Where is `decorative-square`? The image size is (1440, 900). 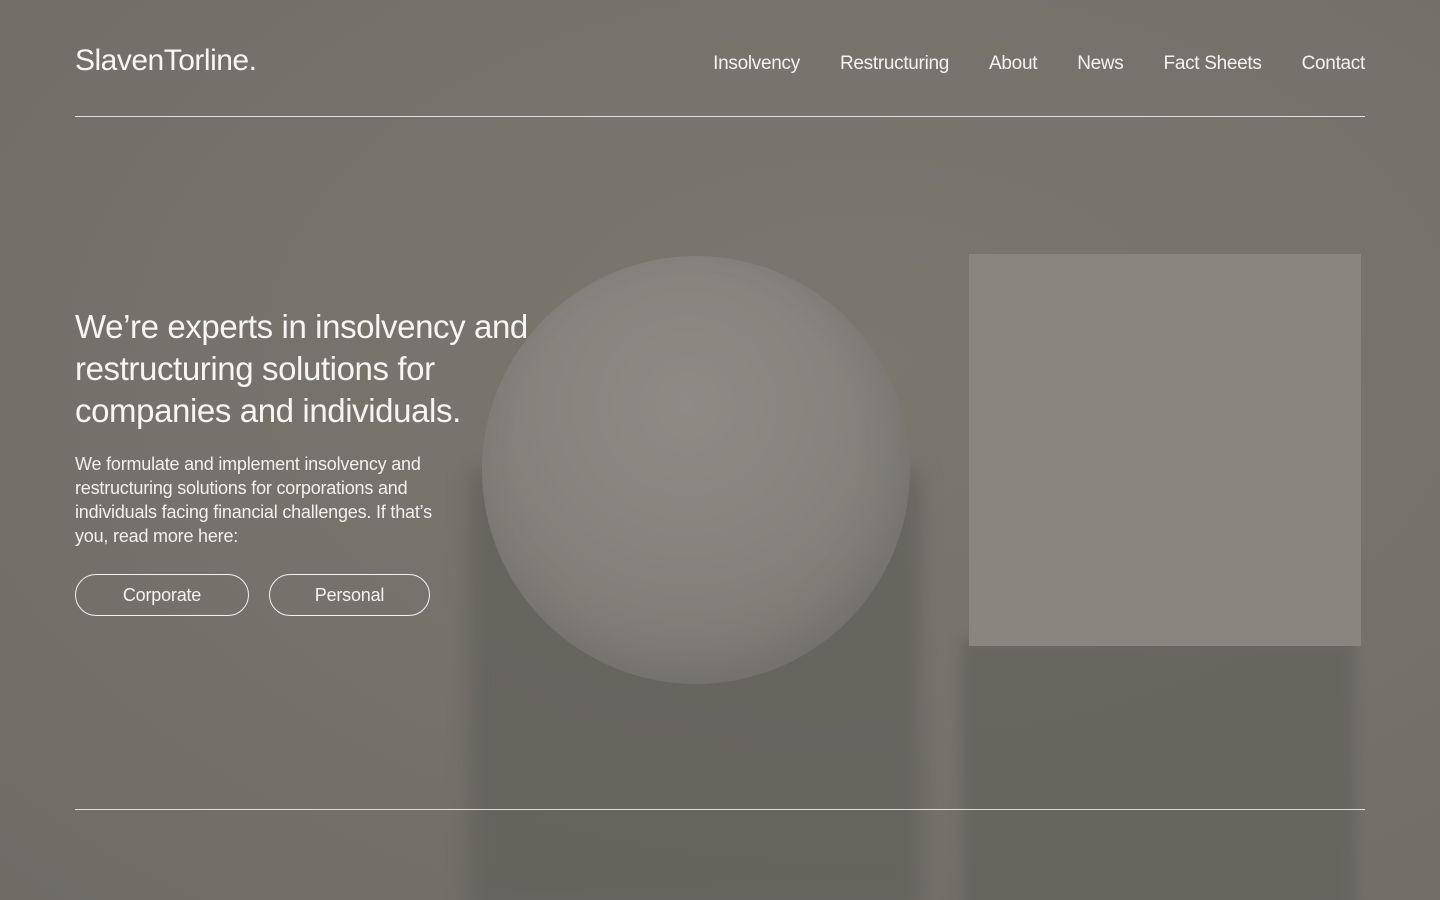
decorative-square is located at coordinates (1165, 450).